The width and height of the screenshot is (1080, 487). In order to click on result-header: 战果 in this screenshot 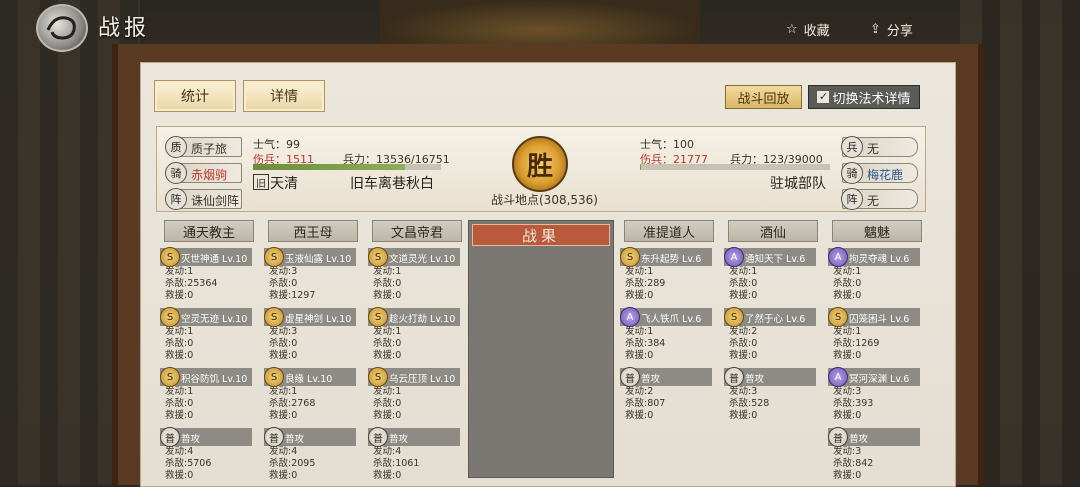, I will do `click(541, 235)`.